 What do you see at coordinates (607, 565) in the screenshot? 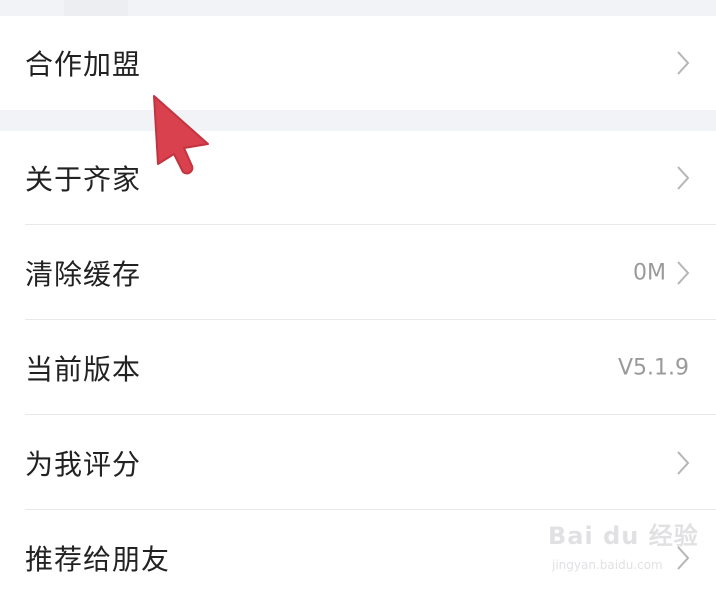
I see `watermark-url: jingyan.baidu.com` at bounding box center [607, 565].